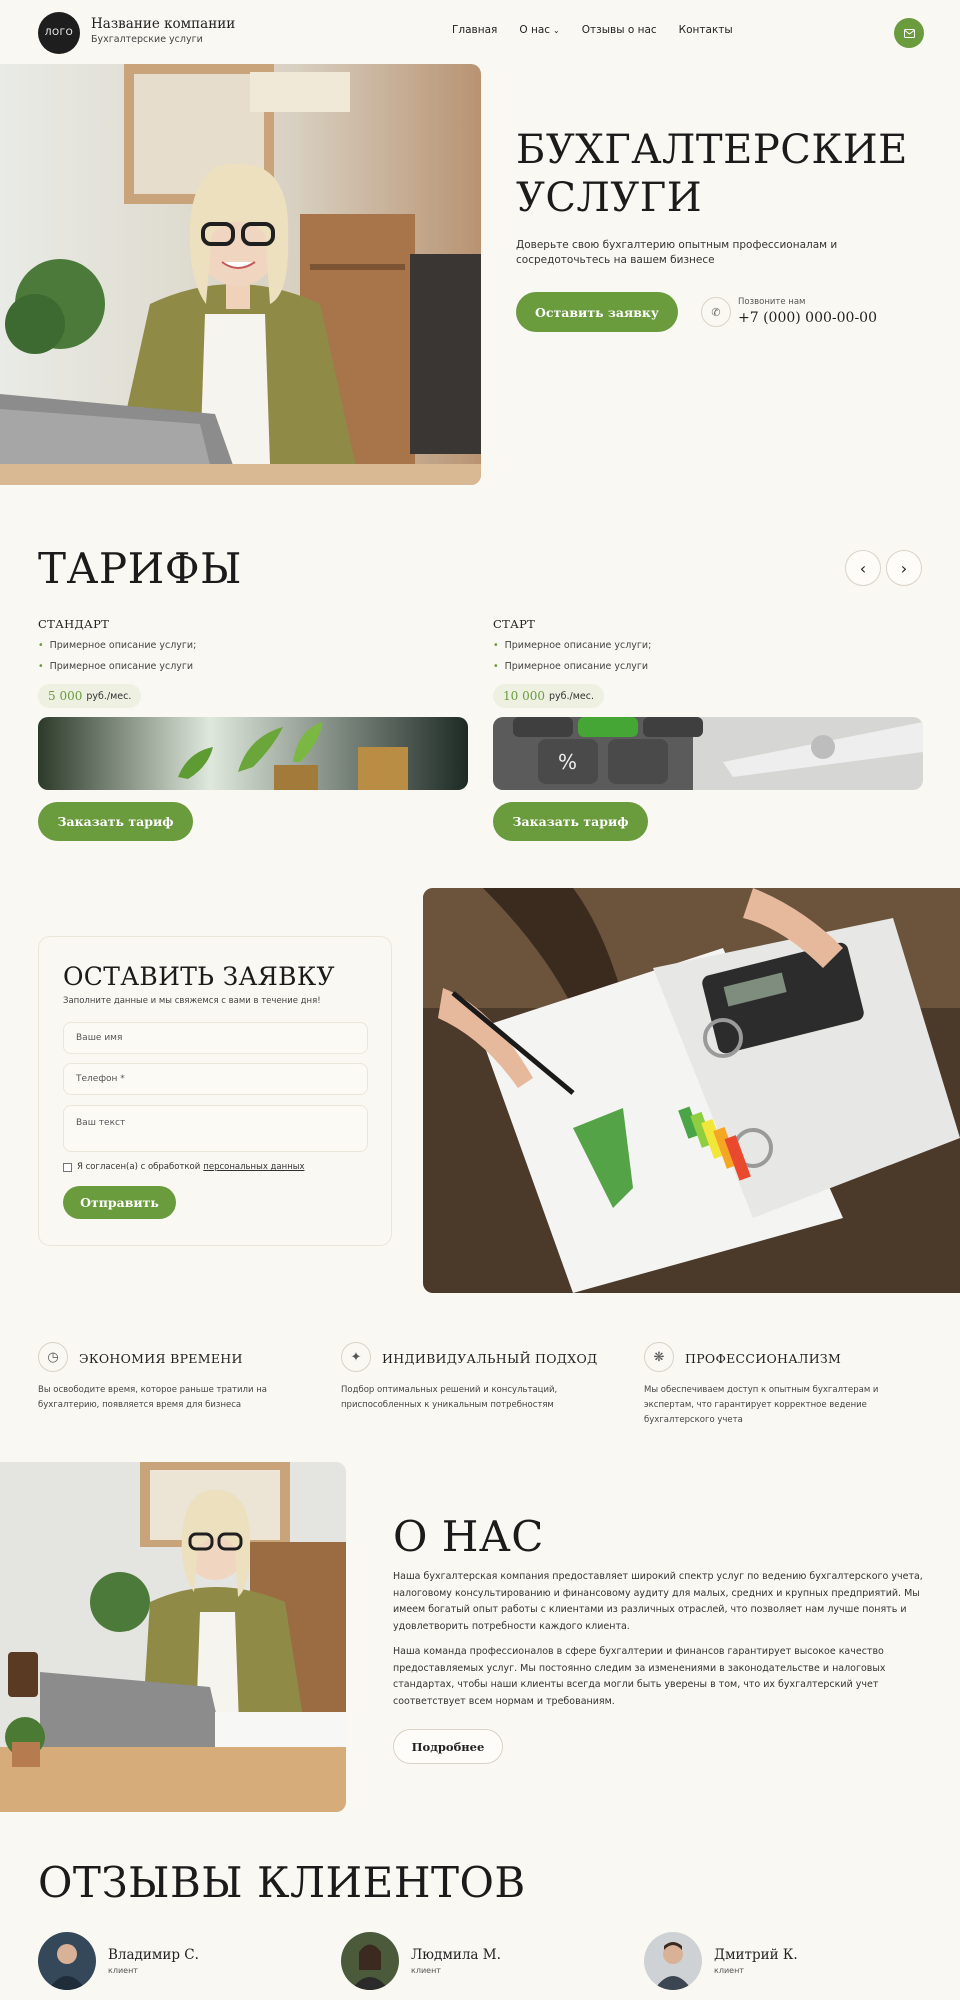  What do you see at coordinates (456, 1955) in the screenshot?
I see `reviewer-name: Людмила М.` at bounding box center [456, 1955].